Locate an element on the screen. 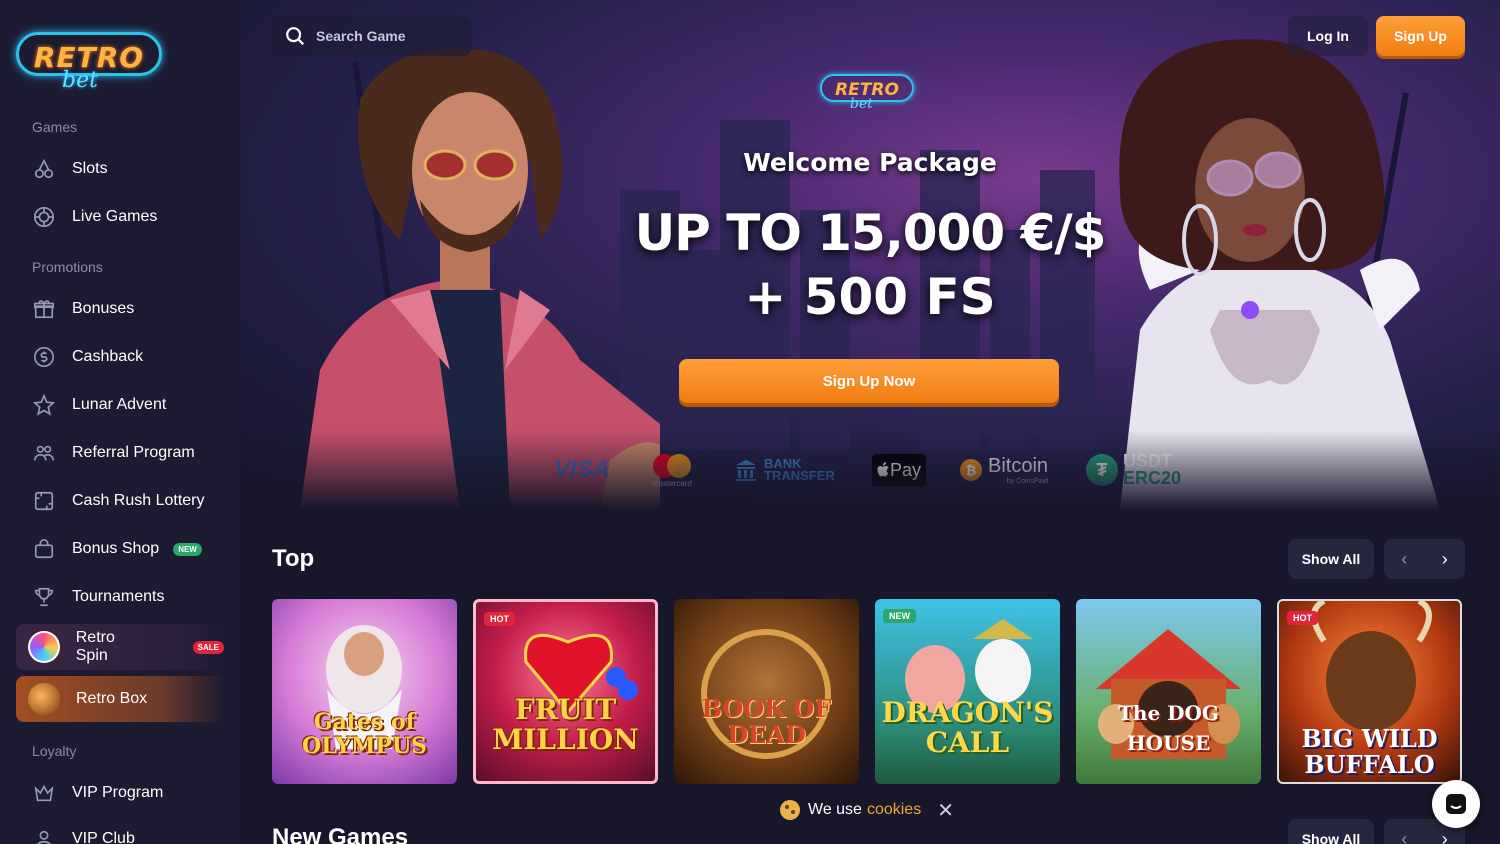  sidebar-item-label: Slots is located at coordinates (90, 168).